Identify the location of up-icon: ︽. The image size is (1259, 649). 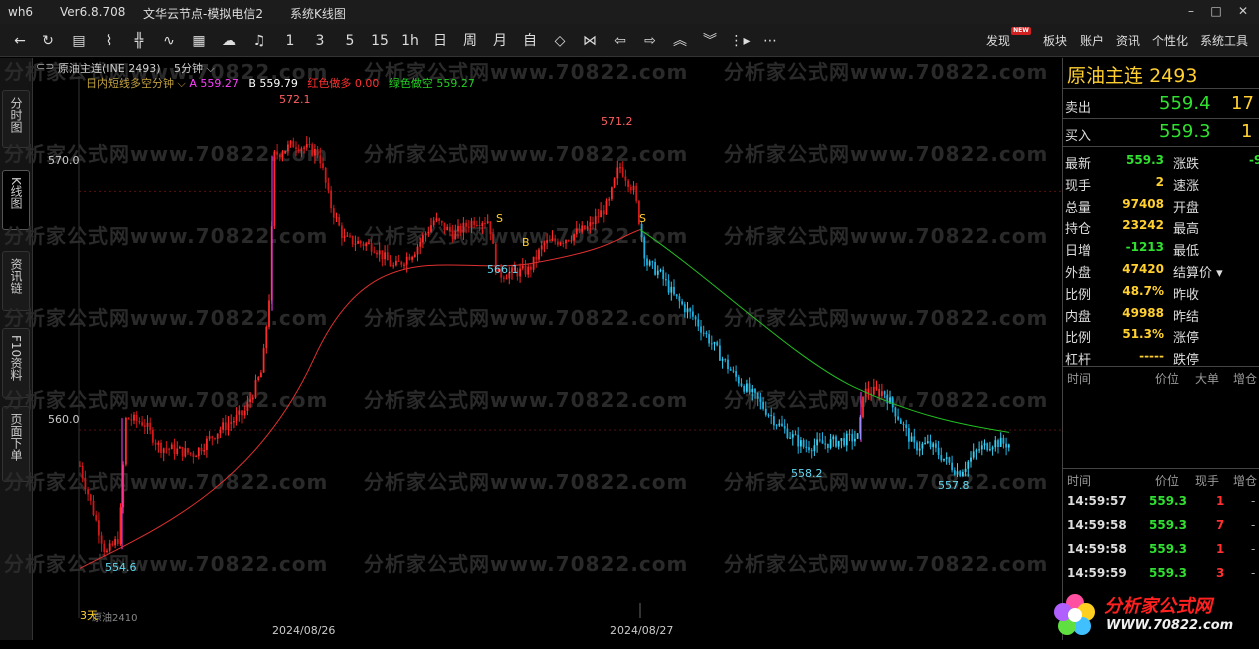
(680, 41).